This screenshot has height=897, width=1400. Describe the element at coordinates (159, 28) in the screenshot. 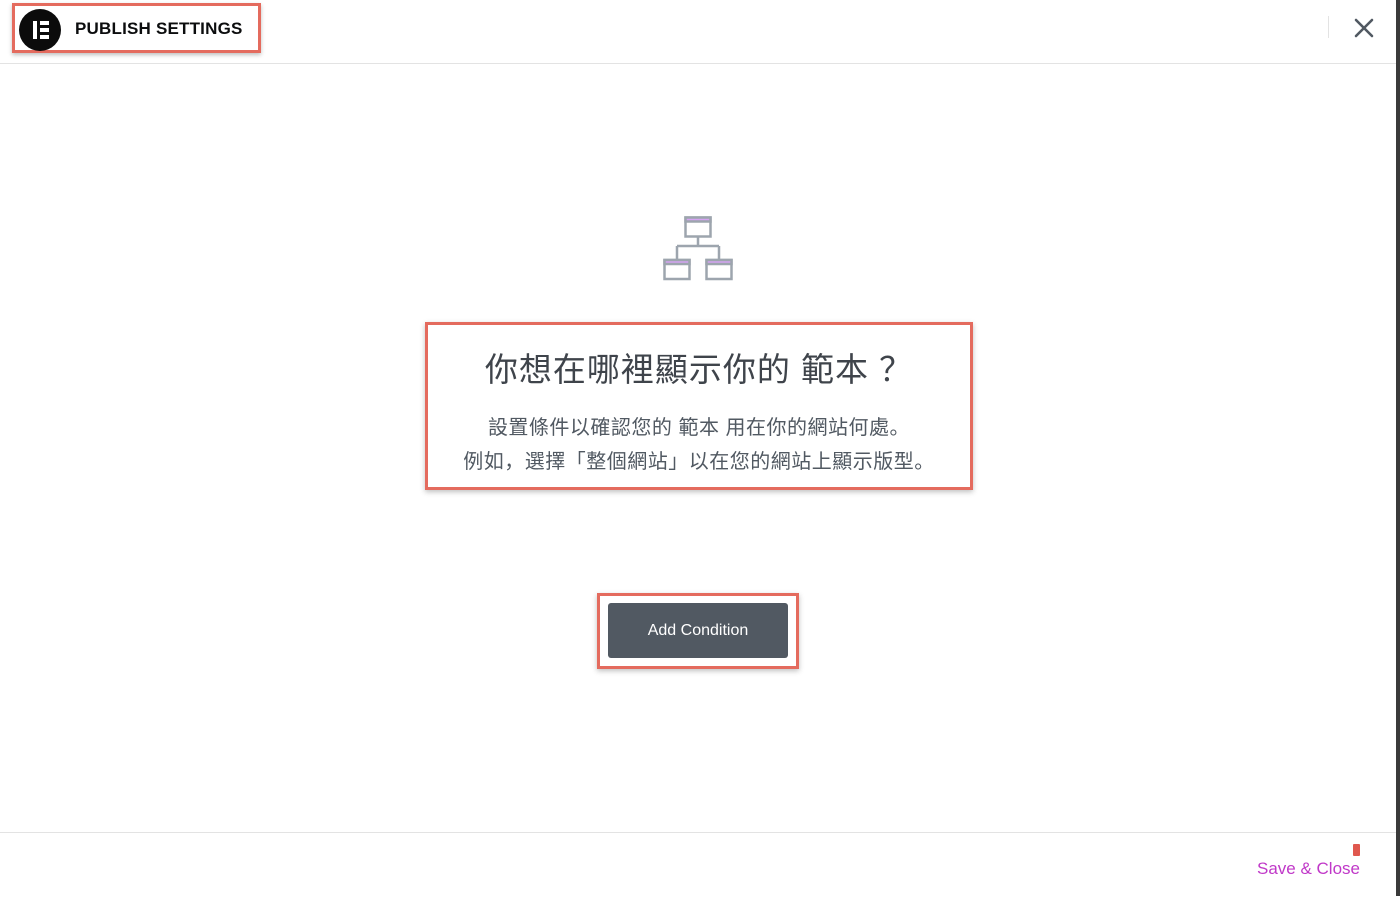

I see `dialog-title: PUBLISH SETTINGS` at that location.